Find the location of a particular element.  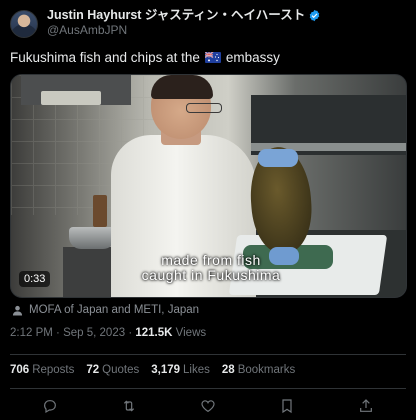

video-frame-chef-glasses is located at coordinates (204, 108).